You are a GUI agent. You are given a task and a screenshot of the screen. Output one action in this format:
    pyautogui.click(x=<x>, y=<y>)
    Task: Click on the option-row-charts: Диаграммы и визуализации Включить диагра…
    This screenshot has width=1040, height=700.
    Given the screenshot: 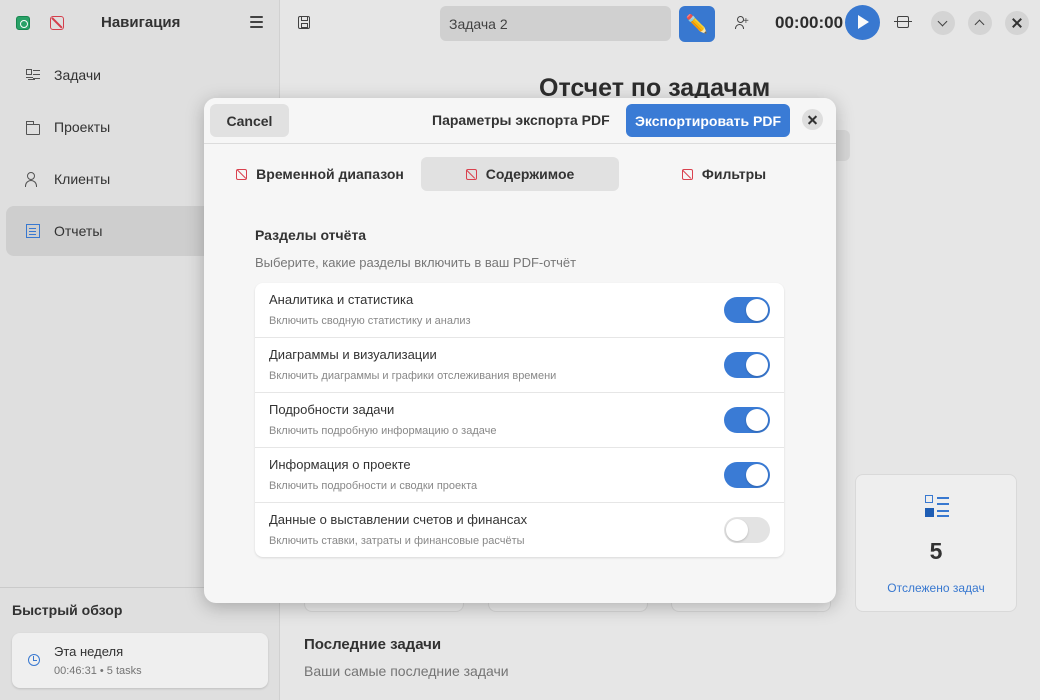 What is the action you would take?
    pyautogui.click(x=519, y=365)
    